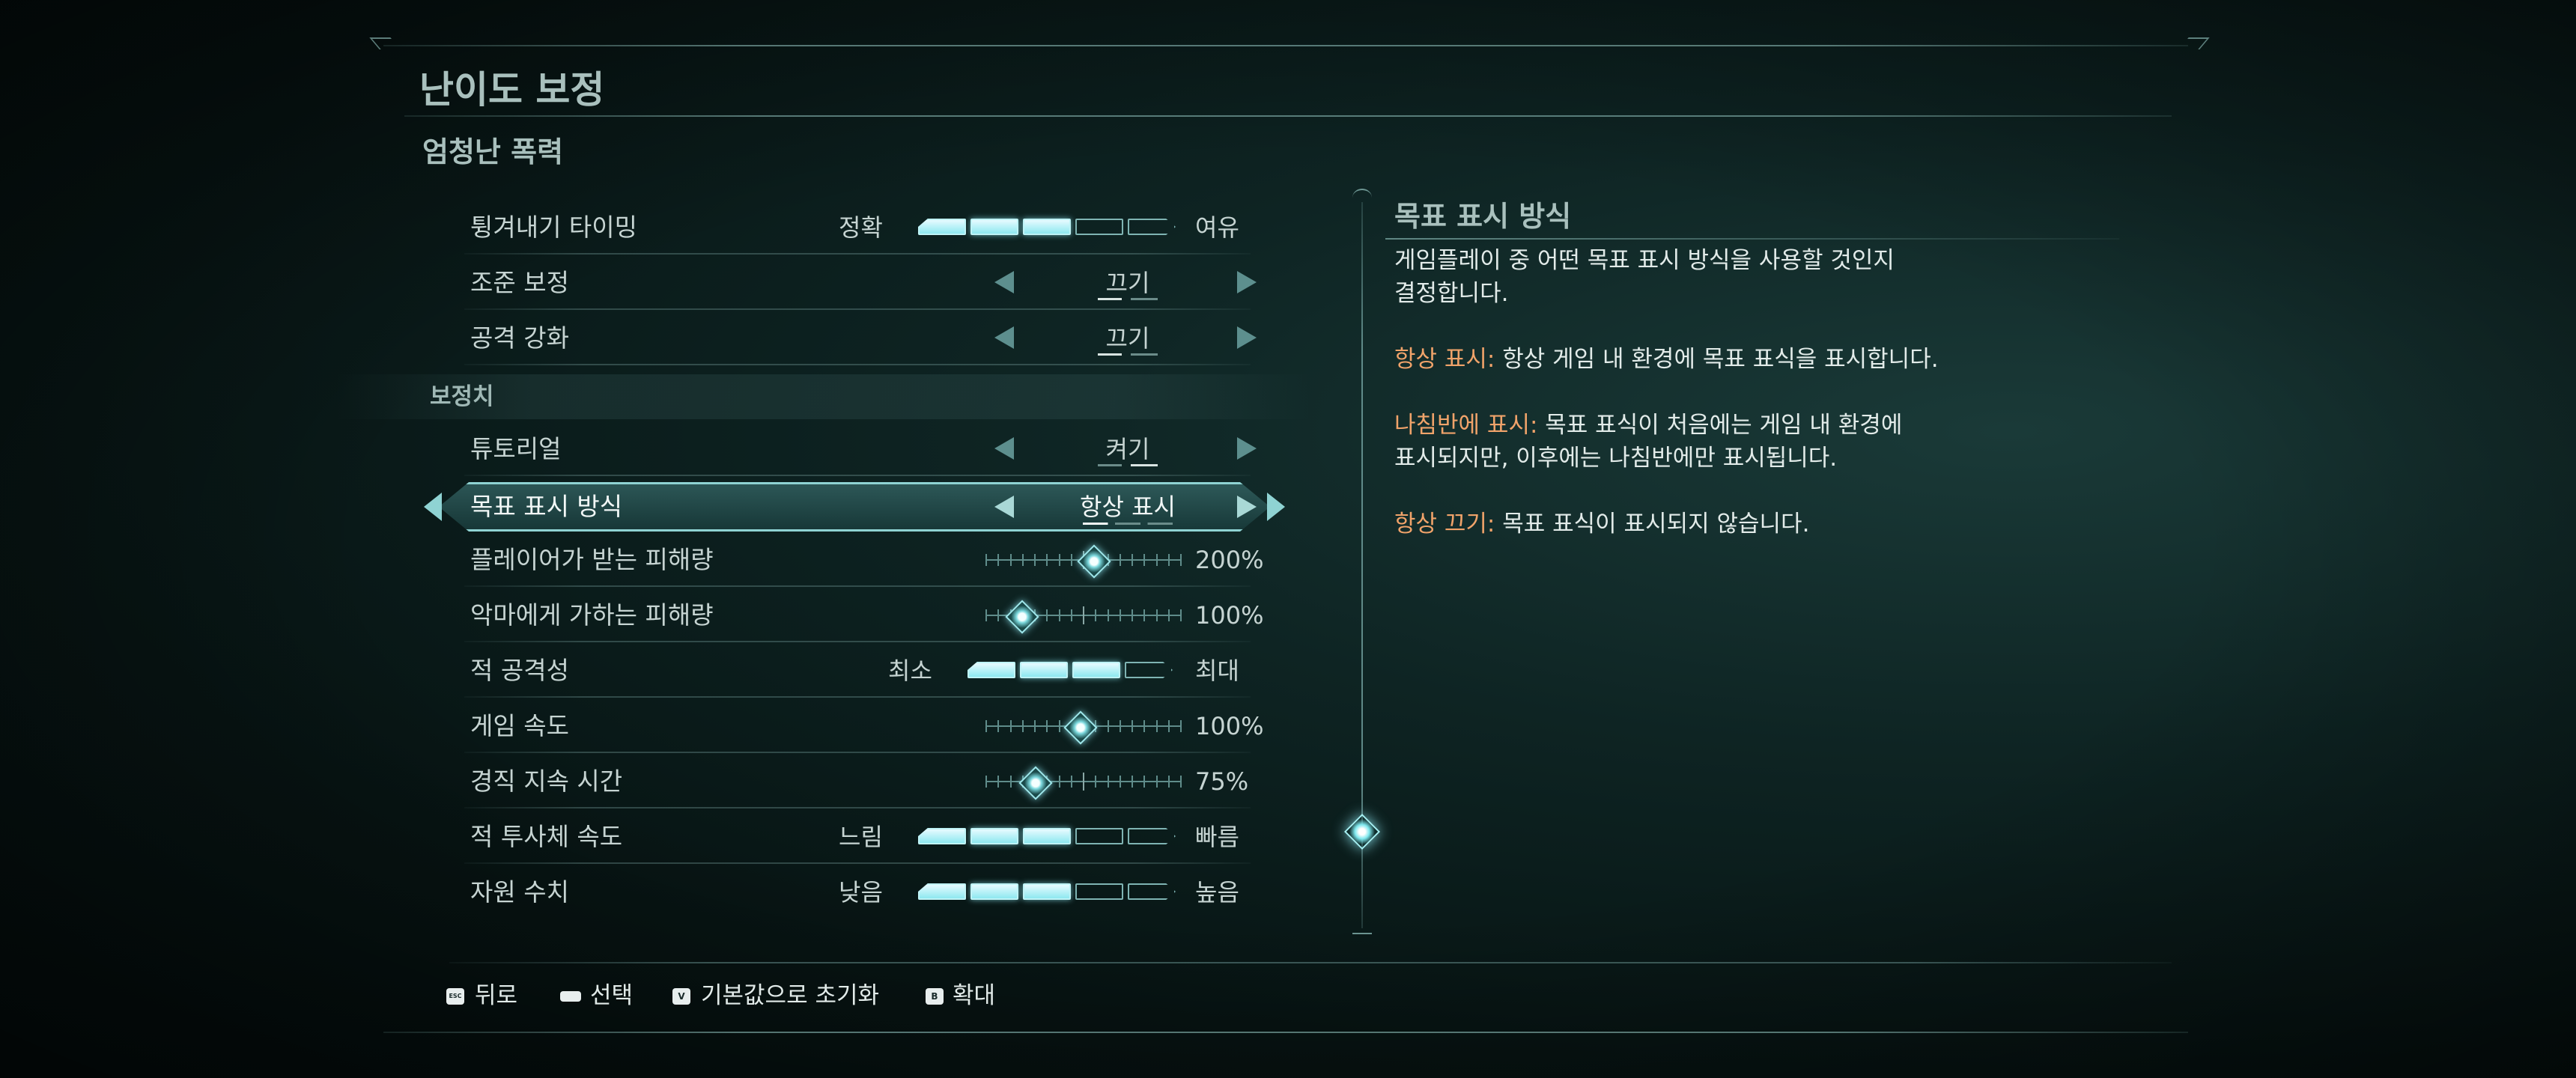 Image resolution: width=2576 pixels, height=1078 pixels. What do you see at coordinates (1222, 781) in the screenshot?
I see `slider-value: 75%` at bounding box center [1222, 781].